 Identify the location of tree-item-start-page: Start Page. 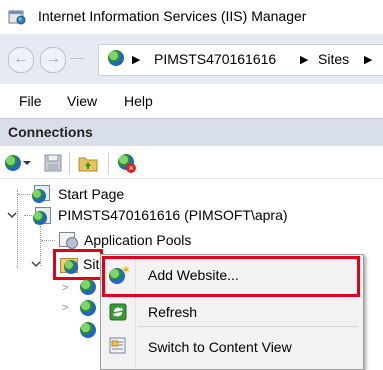
(91, 194).